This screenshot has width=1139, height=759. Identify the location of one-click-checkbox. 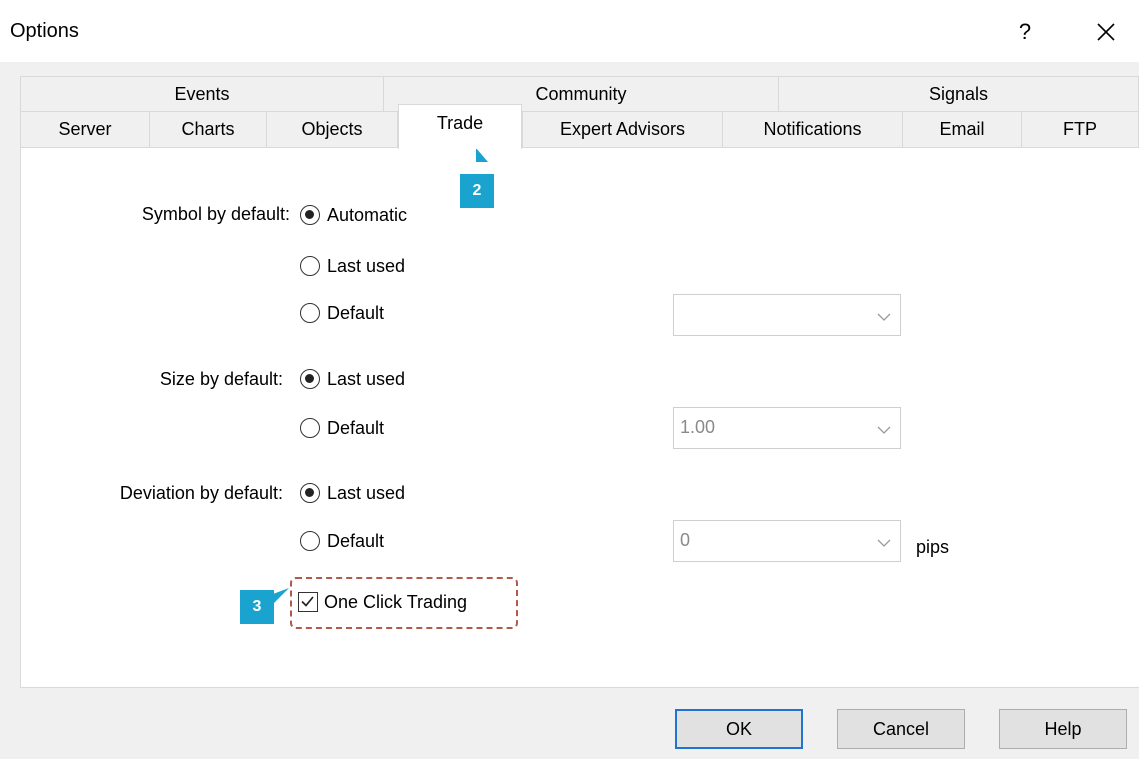
(308, 602).